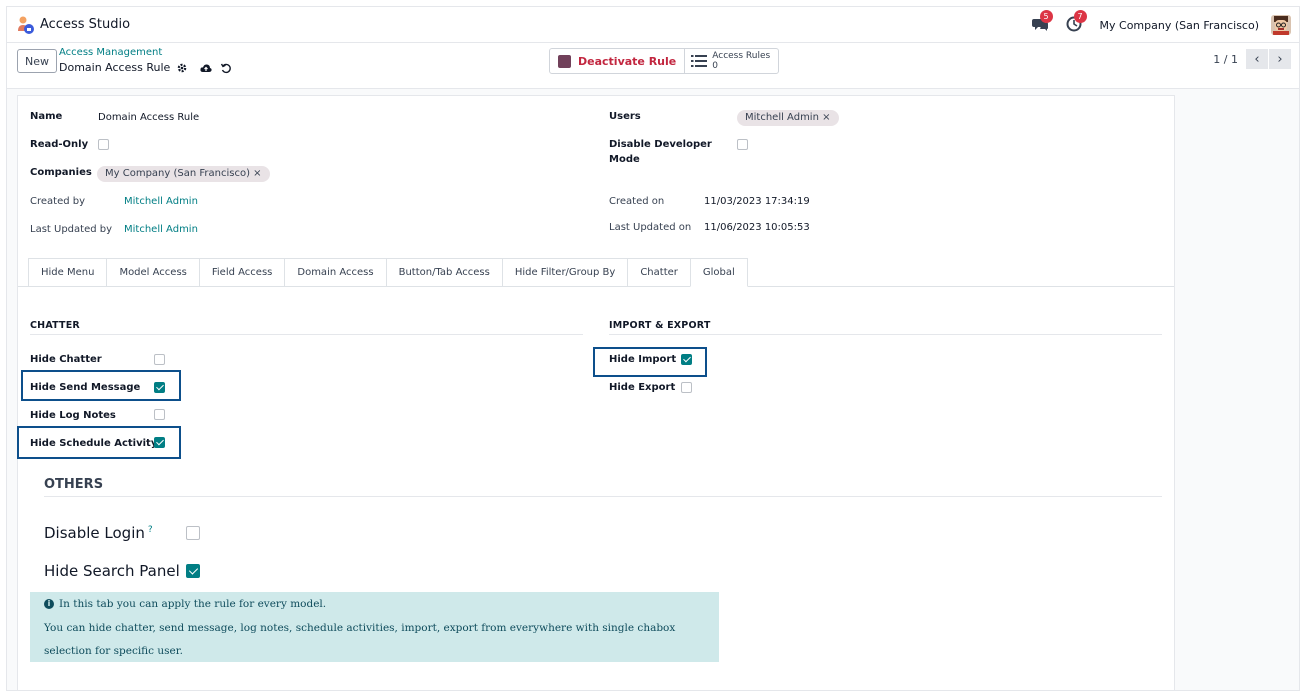 Image resolution: width=1306 pixels, height=697 pixels. I want to click on hide-chatter-checkbox, so click(159, 359).